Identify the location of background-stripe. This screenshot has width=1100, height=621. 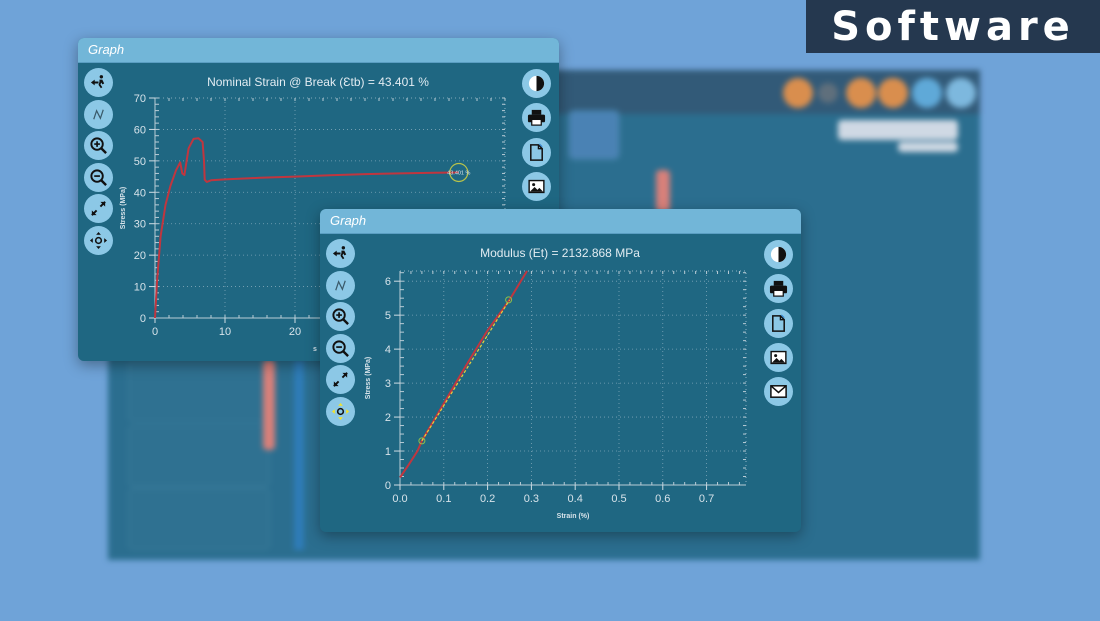
(299, 455).